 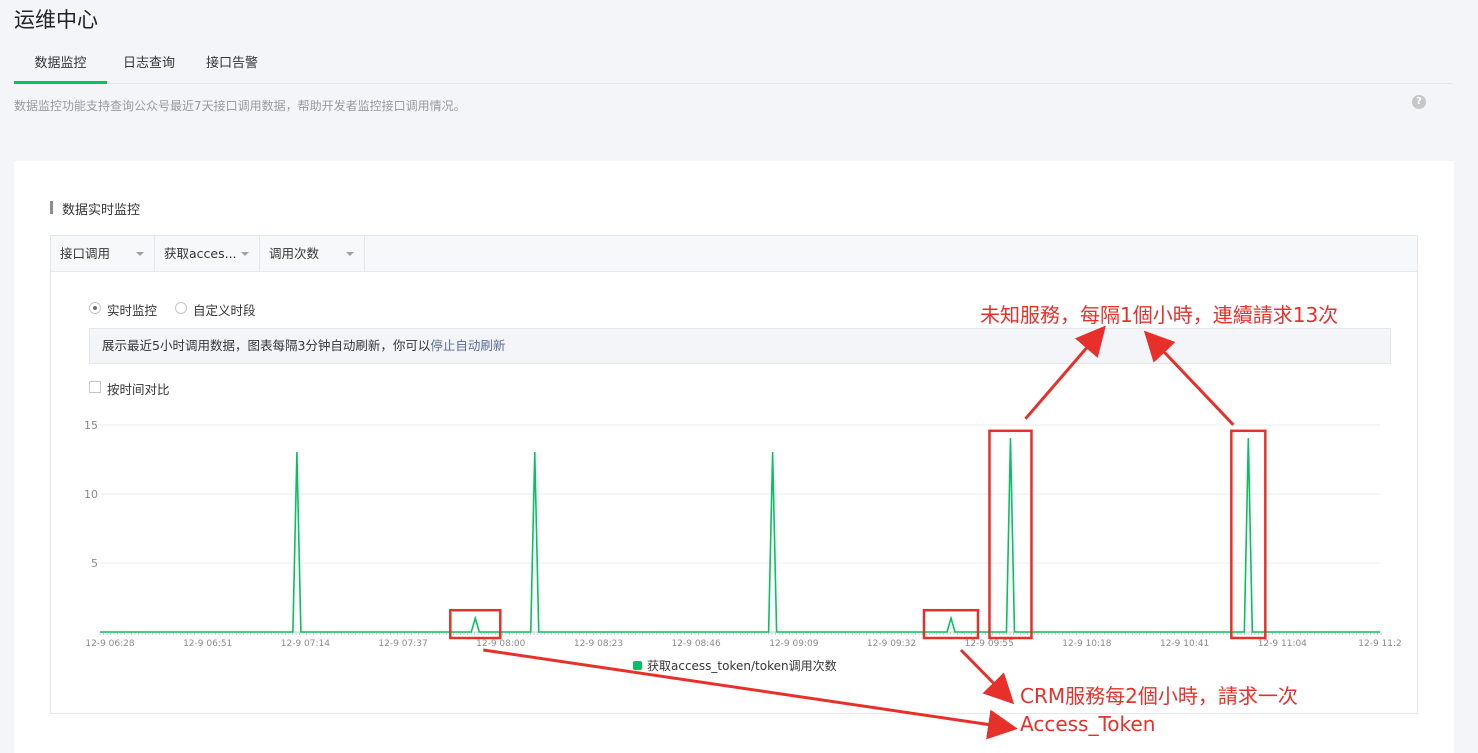 What do you see at coordinates (1282, 644) in the screenshot?
I see `x-tick-label: 12-9 11:04` at bounding box center [1282, 644].